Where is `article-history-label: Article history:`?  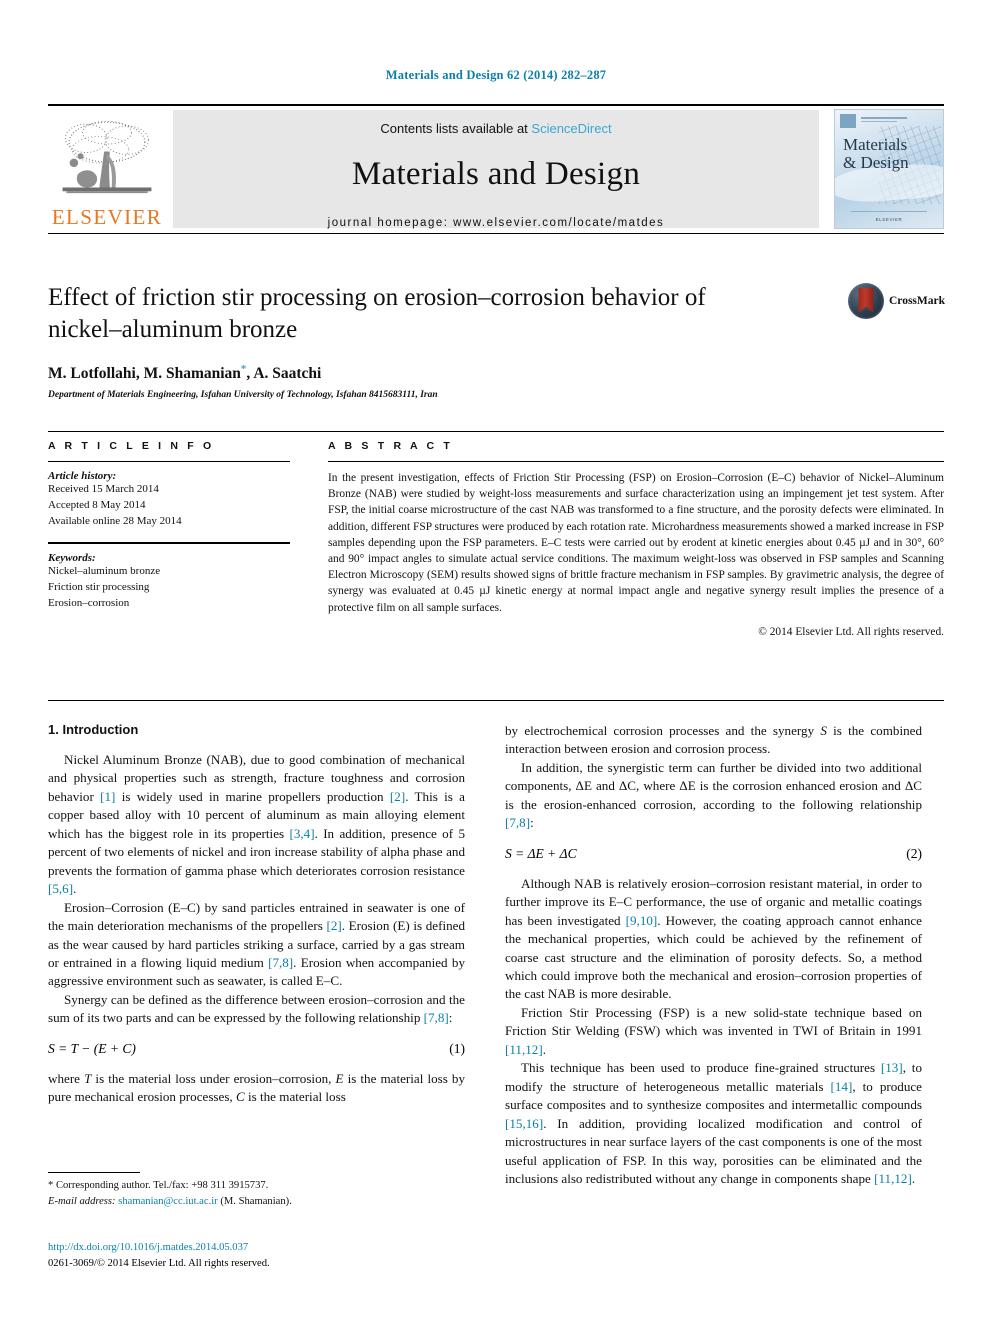
article-history-label: Article history: is located at coordinates (82, 476).